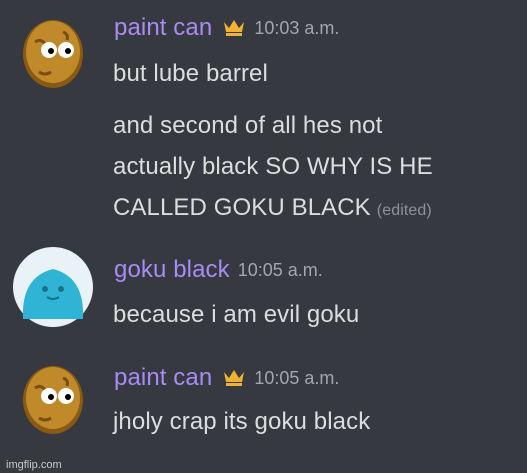 Image resolution: width=527 pixels, height=473 pixels. I want to click on watermark: imgflip.com, so click(34, 465).